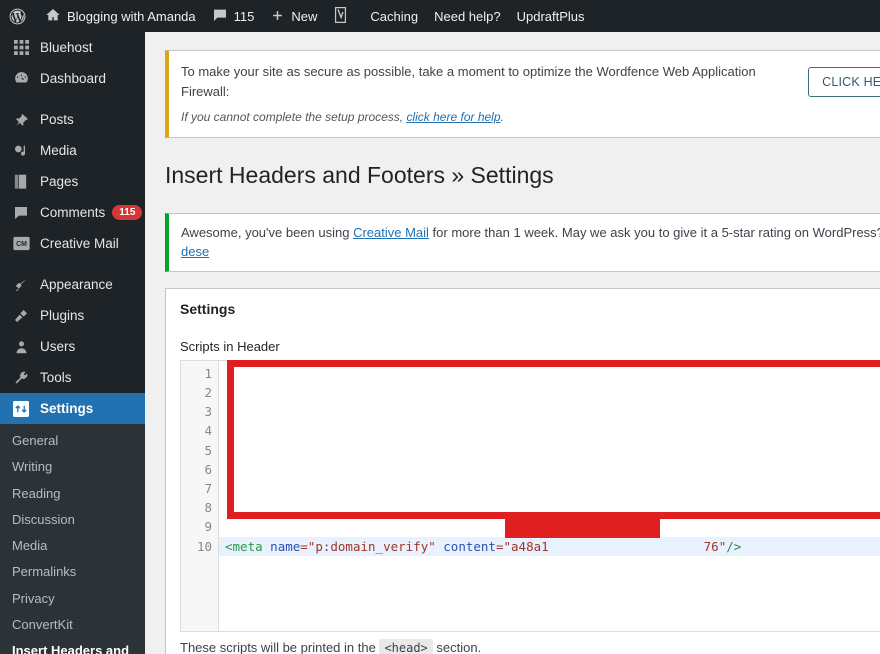 The width and height of the screenshot is (880, 654). What do you see at coordinates (204, 546) in the screenshot?
I see `line-number: 10` at bounding box center [204, 546].